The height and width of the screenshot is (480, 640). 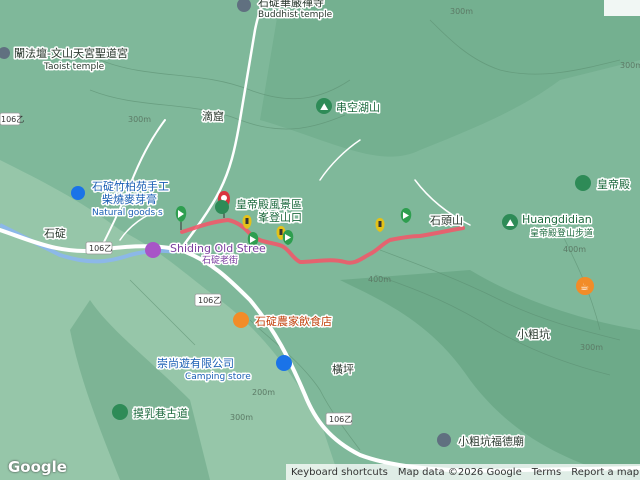 What do you see at coordinates (605, 472) in the screenshot?
I see `report-error-link: Report a map error` at bounding box center [605, 472].